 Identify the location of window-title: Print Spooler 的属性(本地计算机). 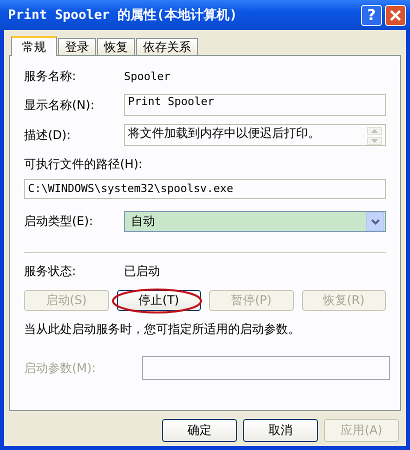
(123, 15).